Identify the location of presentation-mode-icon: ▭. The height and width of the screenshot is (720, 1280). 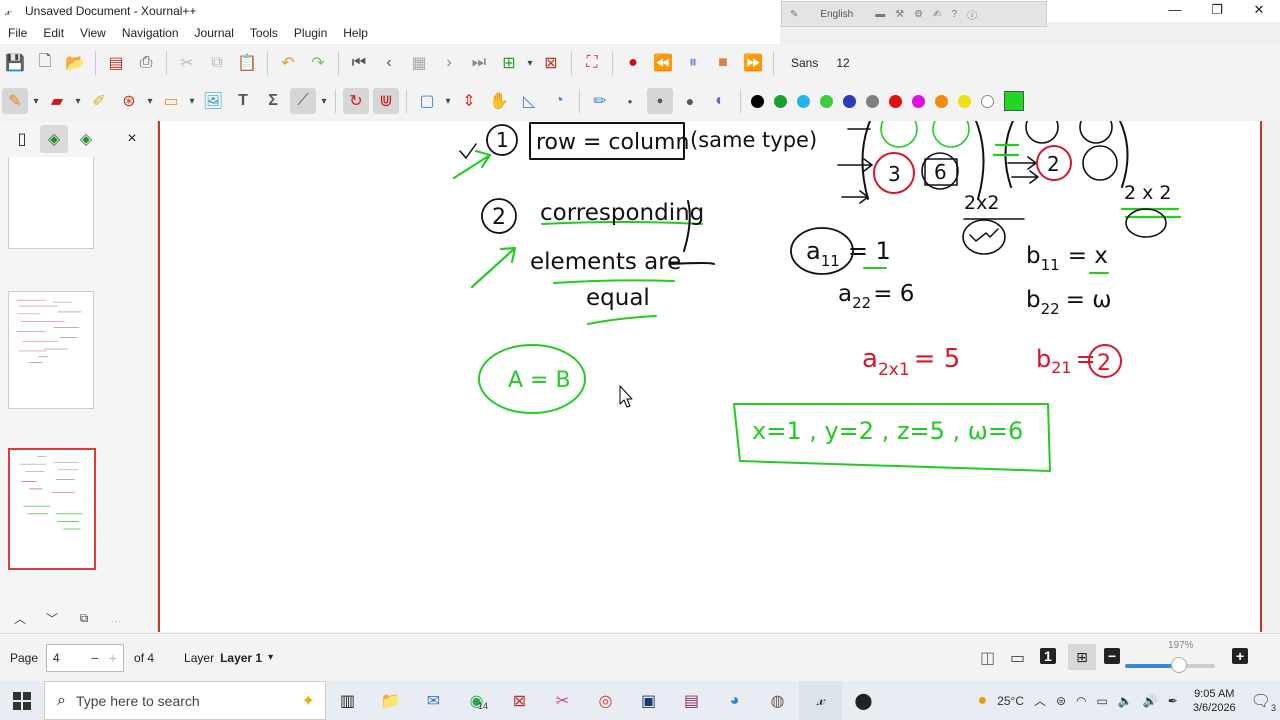
(1017, 658).